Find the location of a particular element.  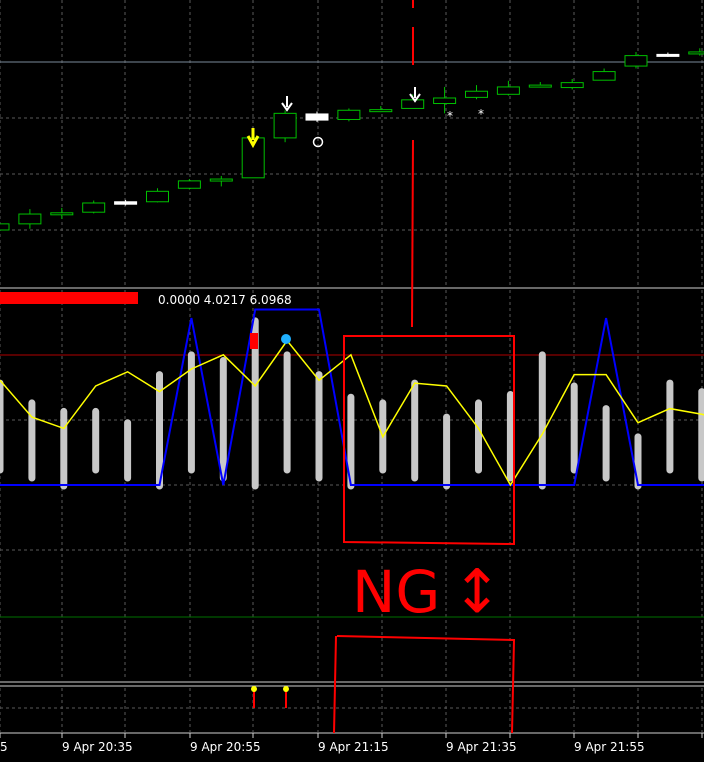

time-label: 9 Apr 21:55 is located at coordinates (609, 747).